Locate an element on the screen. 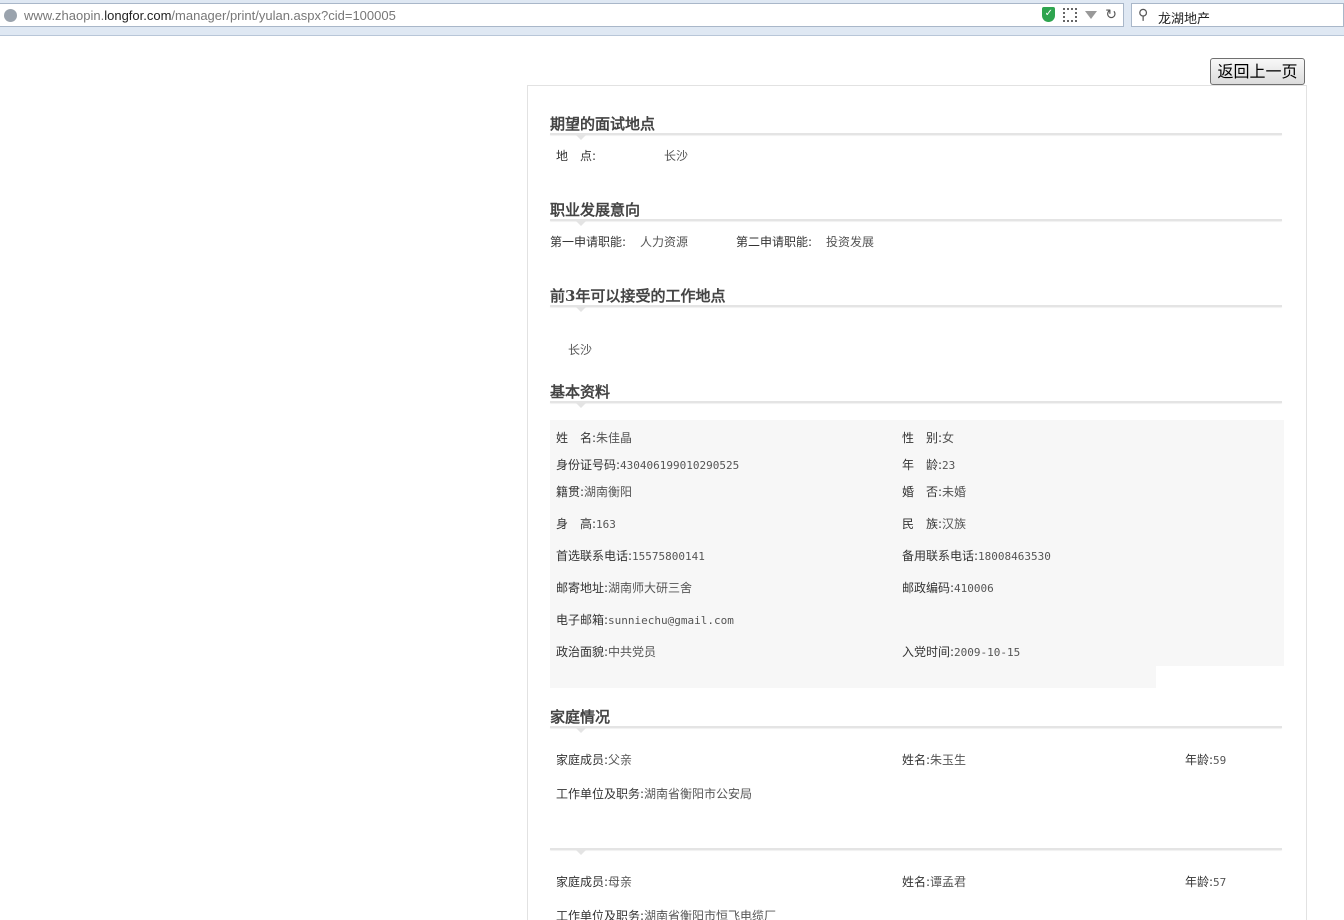 The width and height of the screenshot is (1344, 920). family-age-field: 年龄:59 is located at coordinates (1205, 759).